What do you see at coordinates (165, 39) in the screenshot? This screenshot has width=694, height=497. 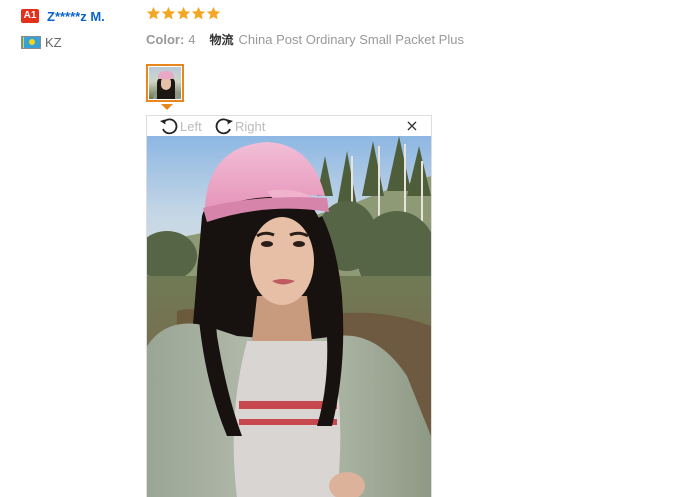 I see `color-label: Color:` at bounding box center [165, 39].